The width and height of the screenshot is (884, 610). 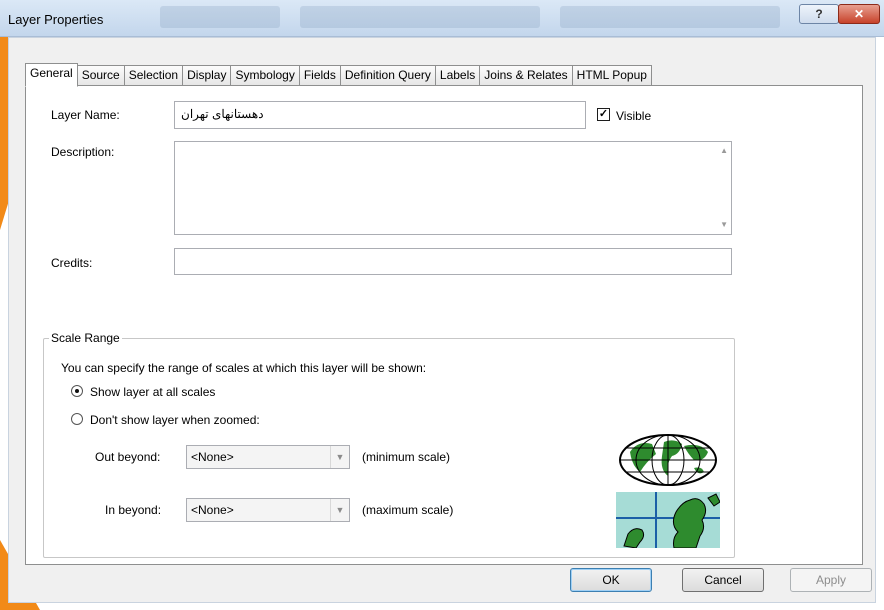 I want to click on apply-button: Apply, so click(x=831, y=580).